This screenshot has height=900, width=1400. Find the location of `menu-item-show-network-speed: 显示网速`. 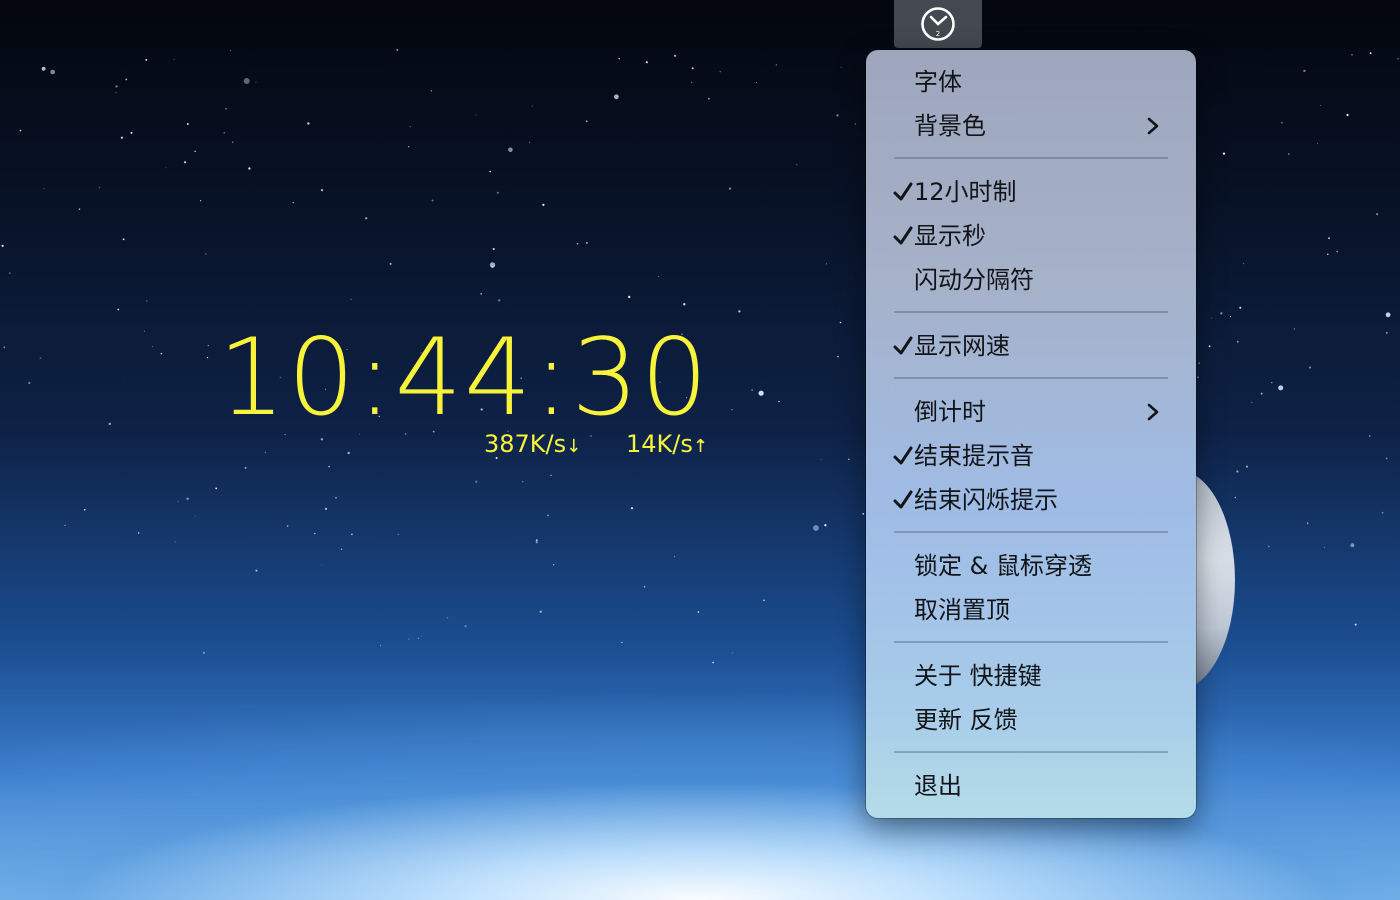

menu-item-show-network-speed: 显示网速 is located at coordinates (1031, 346).